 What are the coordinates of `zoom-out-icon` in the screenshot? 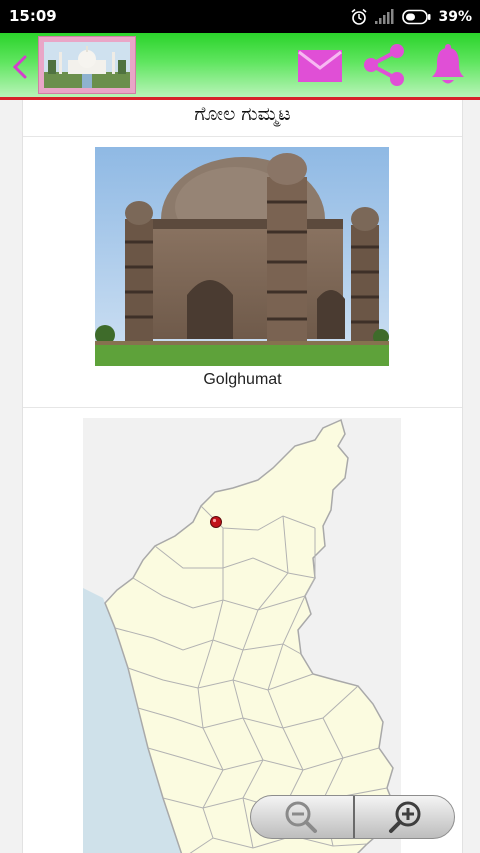 It's located at (301, 817).